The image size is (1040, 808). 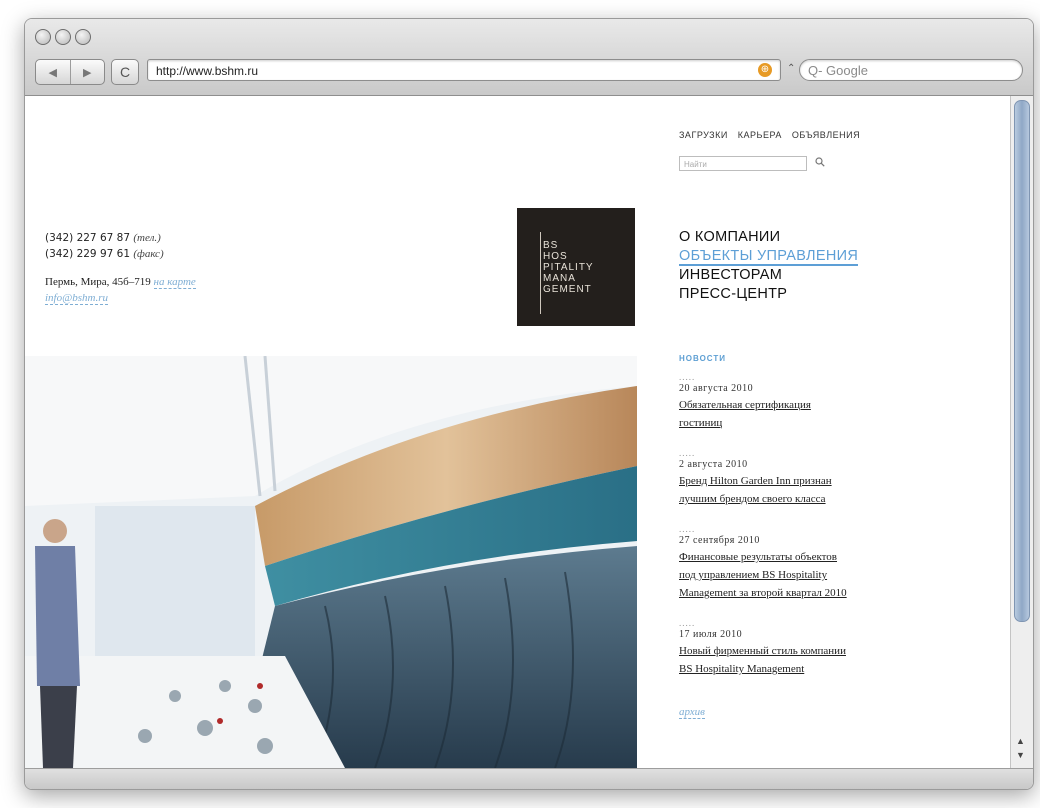 I want to click on news-title-line: BS Hospitality Management, so click(x=794, y=669).